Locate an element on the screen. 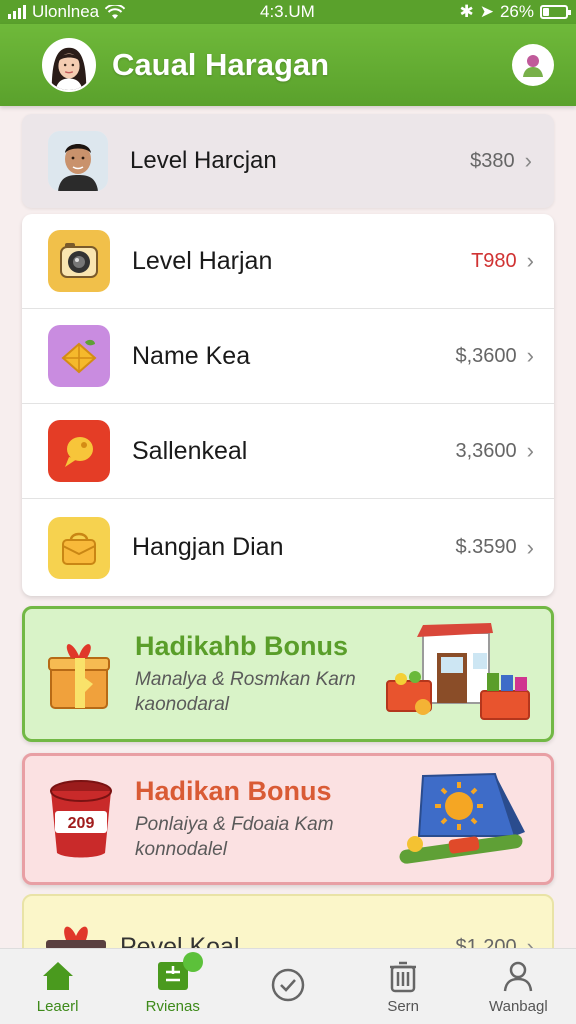  nav-grid: Rvienas is located at coordinates (173, 983).